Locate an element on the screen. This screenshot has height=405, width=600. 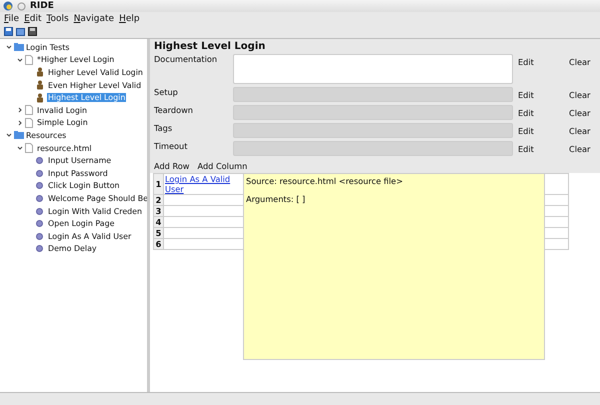
setting-label: Timeout is located at coordinates (171, 146).